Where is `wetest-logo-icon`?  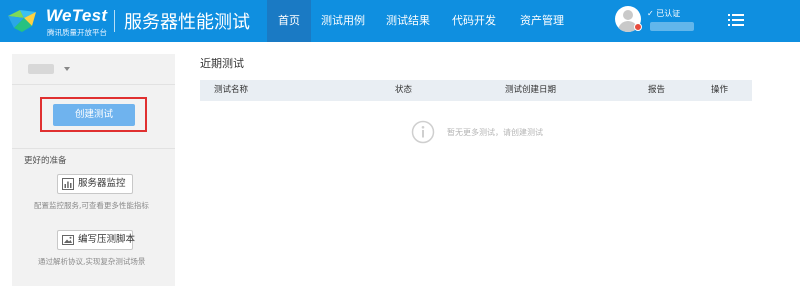 wetest-logo-icon is located at coordinates (22, 21).